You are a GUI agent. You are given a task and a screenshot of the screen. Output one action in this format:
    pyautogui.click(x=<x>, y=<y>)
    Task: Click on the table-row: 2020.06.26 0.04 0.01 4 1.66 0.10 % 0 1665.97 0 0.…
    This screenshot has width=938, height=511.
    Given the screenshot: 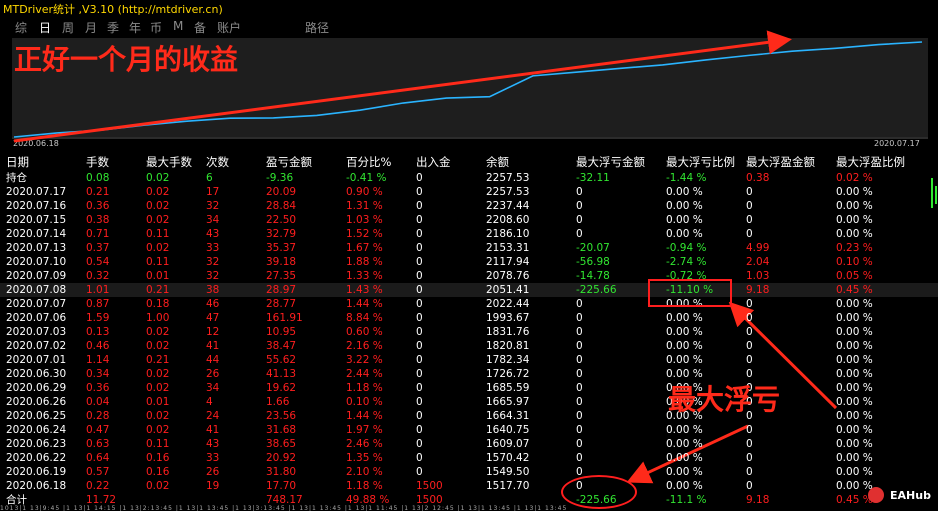 What is the action you would take?
    pyautogui.click(x=469, y=402)
    